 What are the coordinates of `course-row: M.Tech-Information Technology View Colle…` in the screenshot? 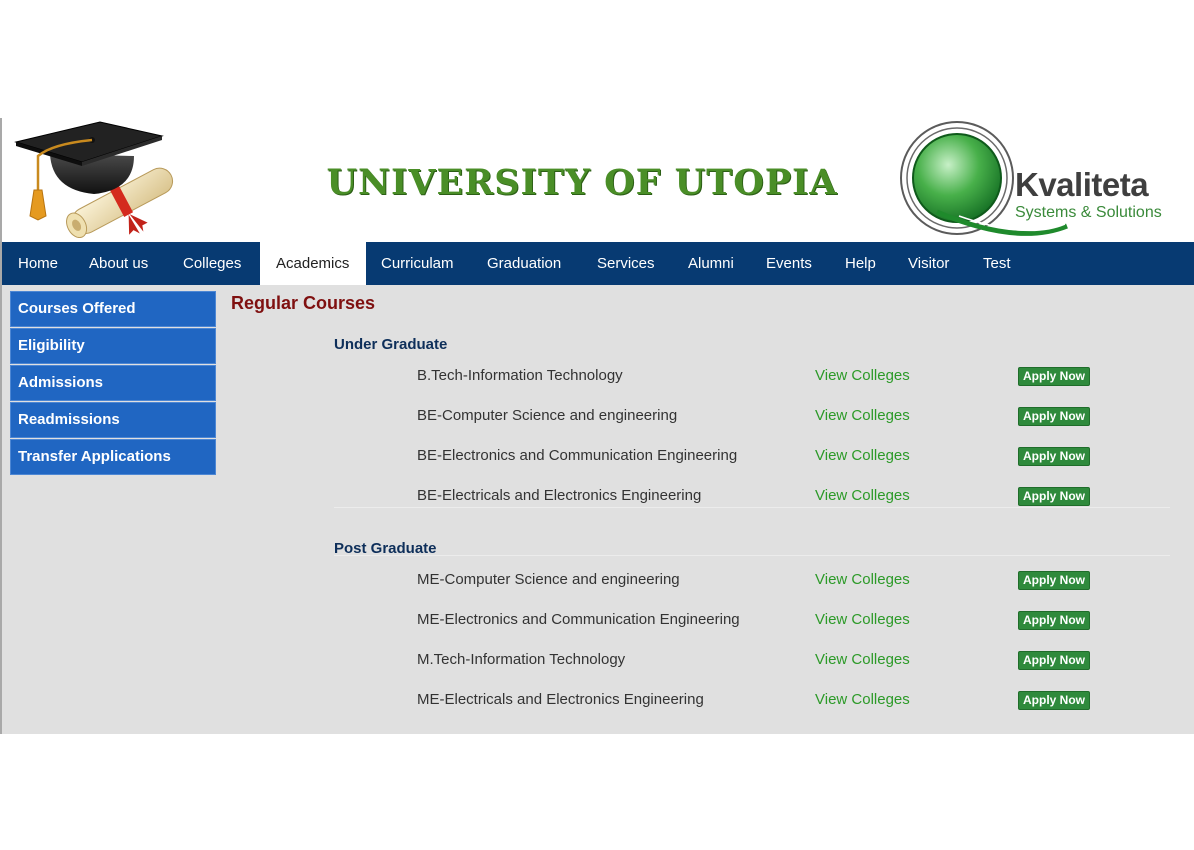 It's located at (598, 662).